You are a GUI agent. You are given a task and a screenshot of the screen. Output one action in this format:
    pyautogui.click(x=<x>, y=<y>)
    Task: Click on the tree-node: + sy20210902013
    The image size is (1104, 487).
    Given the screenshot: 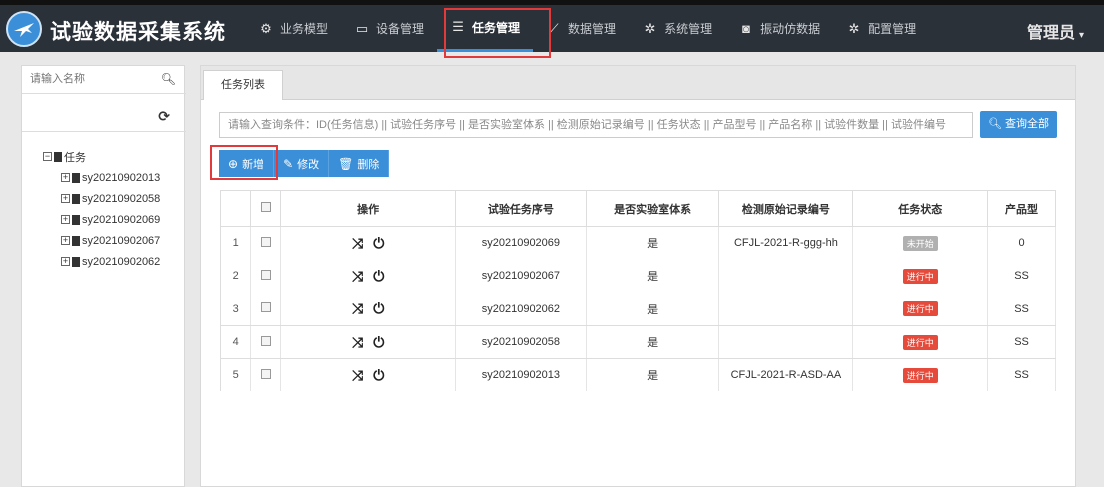 What is the action you would take?
    pyautogui.click(x=101, y=177)
    